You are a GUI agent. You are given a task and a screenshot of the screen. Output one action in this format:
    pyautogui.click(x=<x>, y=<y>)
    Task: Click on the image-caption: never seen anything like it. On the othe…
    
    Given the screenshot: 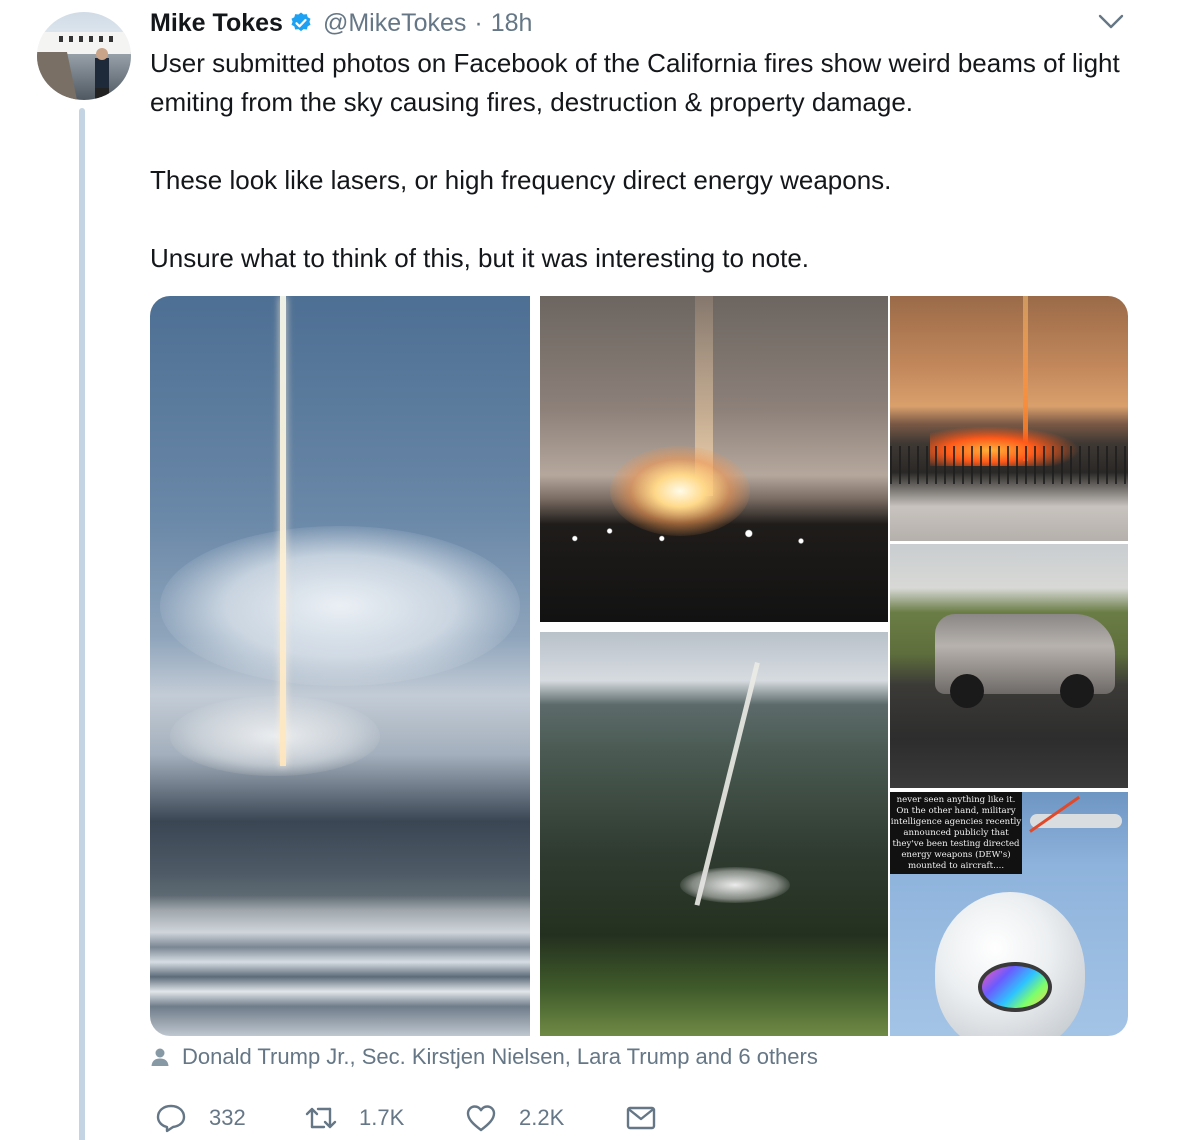 What is the action you would take?
    pyautogui.click(x=956, y=833)
    